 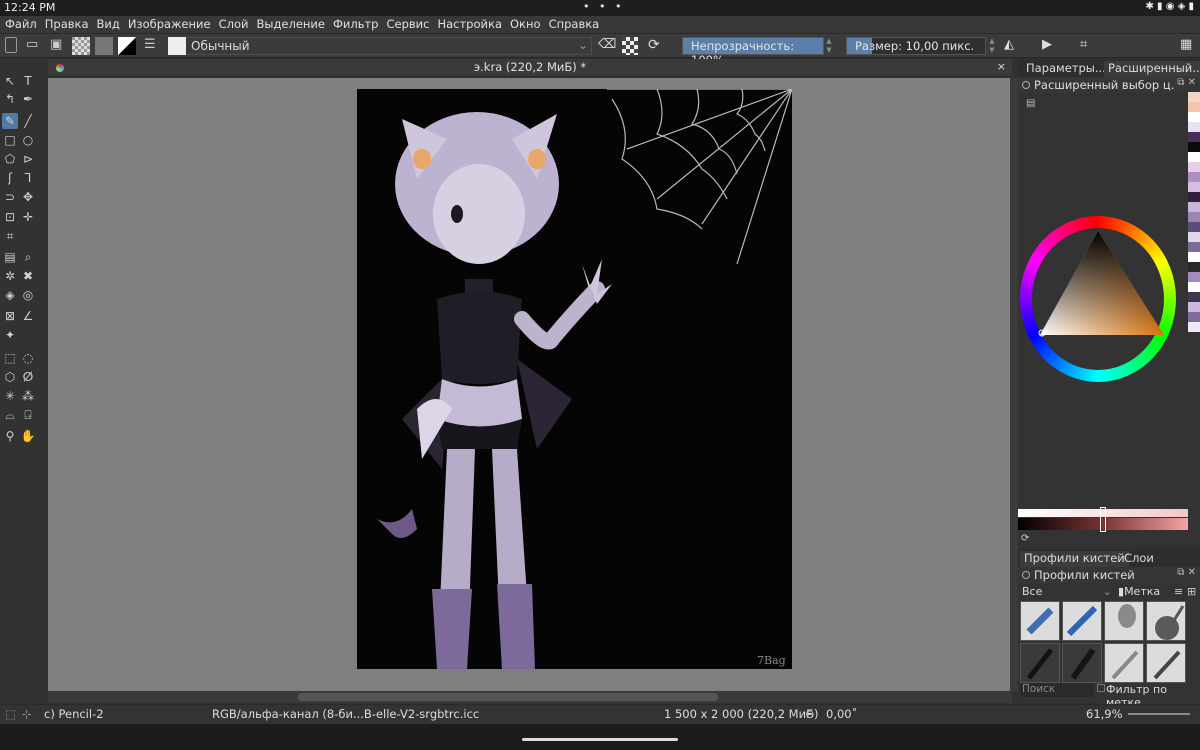 What do you see at coordinates (11, 45) in the screenshot?
I see `new-document-icon` at bounding box center [11, 45].